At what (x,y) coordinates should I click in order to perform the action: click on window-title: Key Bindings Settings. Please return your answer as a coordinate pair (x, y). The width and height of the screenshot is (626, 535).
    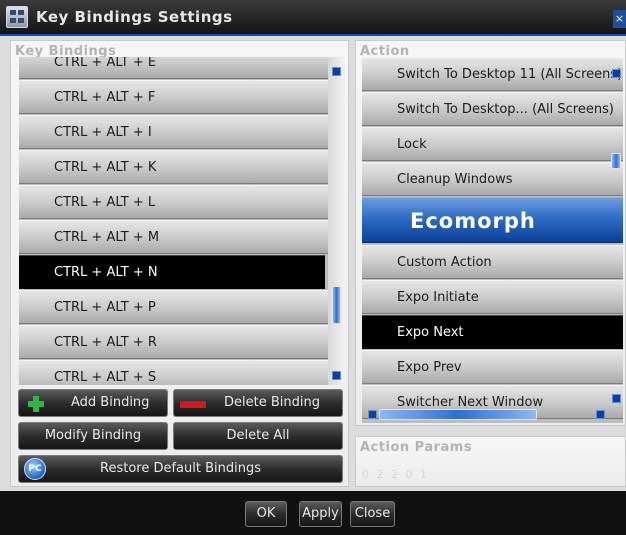
    Looking at the image, I should click on (134, 17).